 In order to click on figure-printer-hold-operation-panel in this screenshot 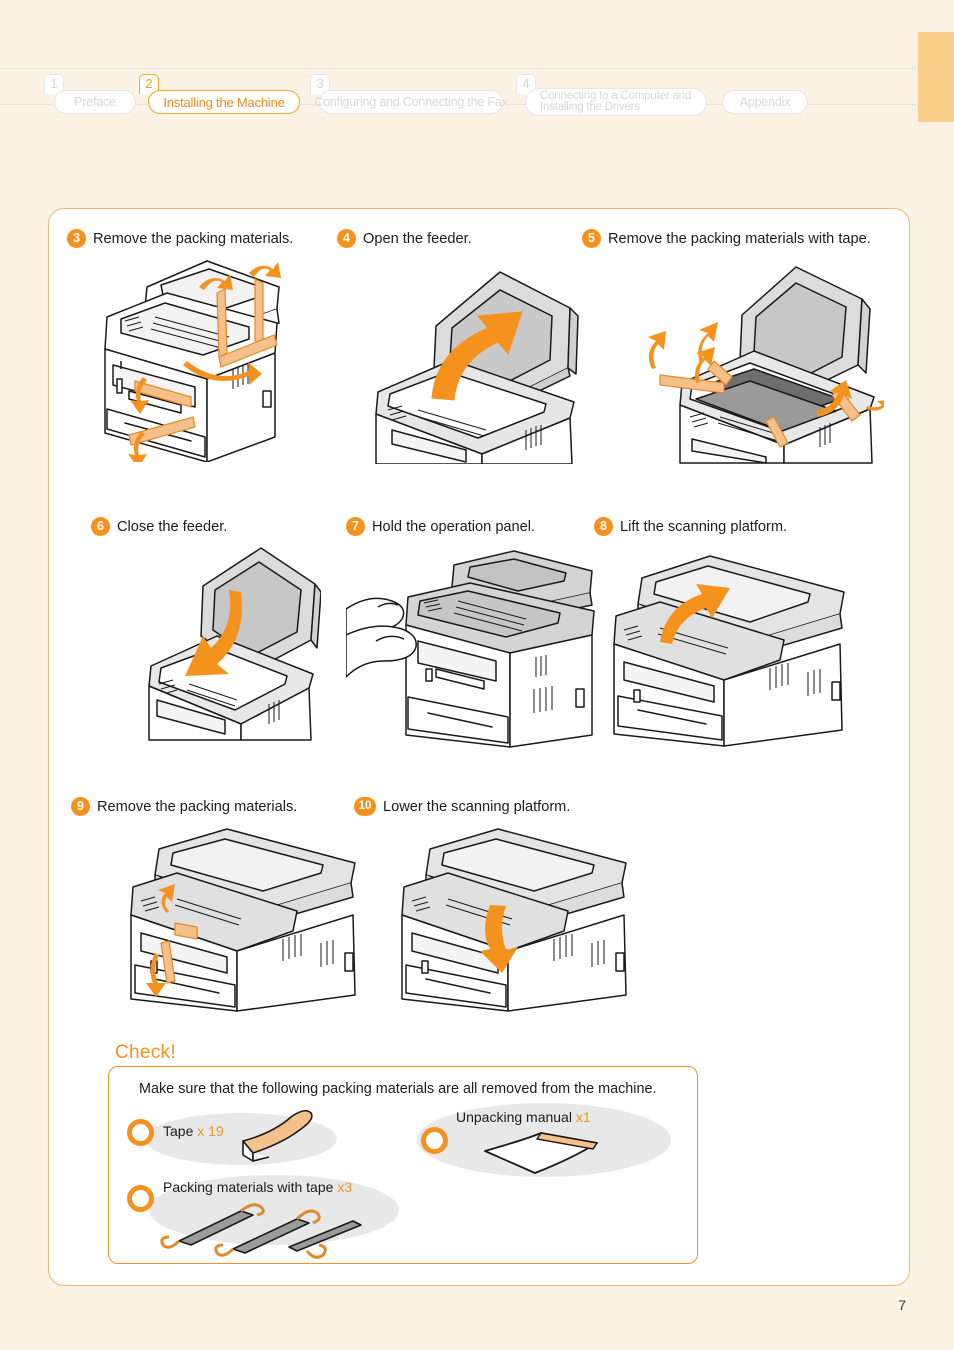, I will do `click(471, 649)`.